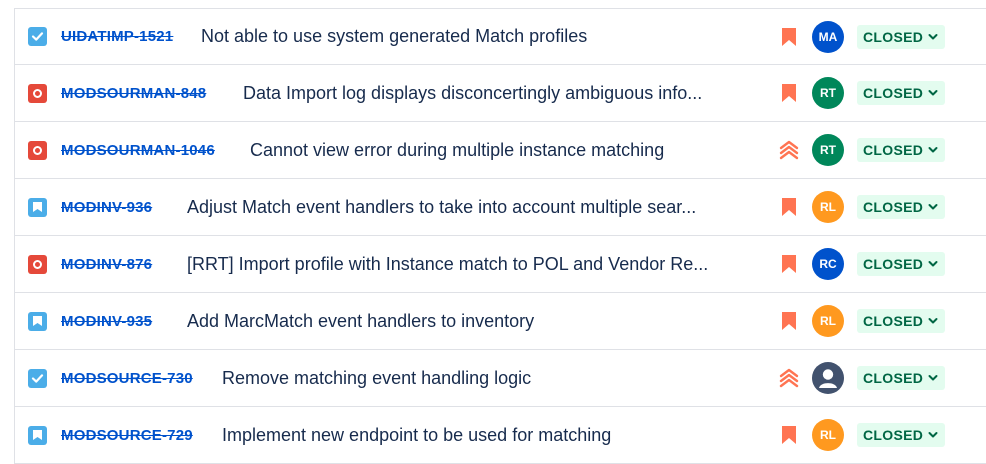 Image resolution: width=986 pixels, height=464 pixels. I want to click on issue-summary: Remove matching event handling logic, so click(492, 378).